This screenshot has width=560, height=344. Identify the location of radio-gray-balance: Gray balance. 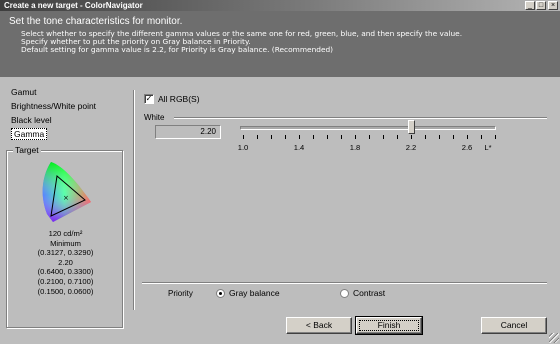
(248, 293).